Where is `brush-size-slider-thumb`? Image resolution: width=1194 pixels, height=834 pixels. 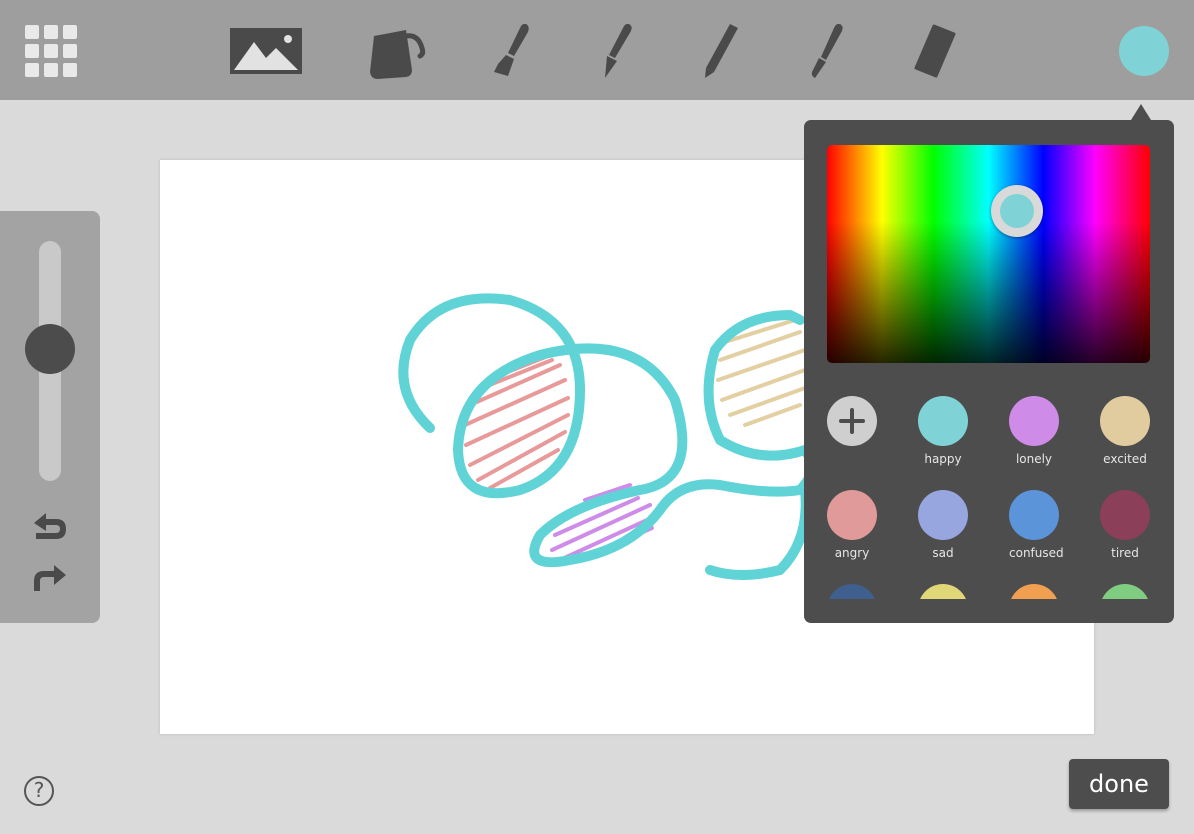
brush-size-slider-thumb is located at coordinates (50, 349).